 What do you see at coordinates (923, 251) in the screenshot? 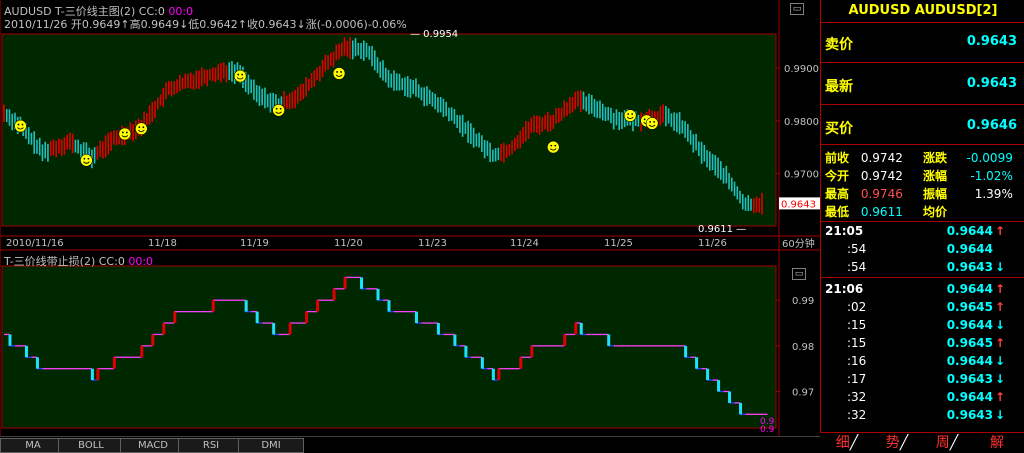
I see `tick-row: :54 0.9644` at bounding box center [923, 251].